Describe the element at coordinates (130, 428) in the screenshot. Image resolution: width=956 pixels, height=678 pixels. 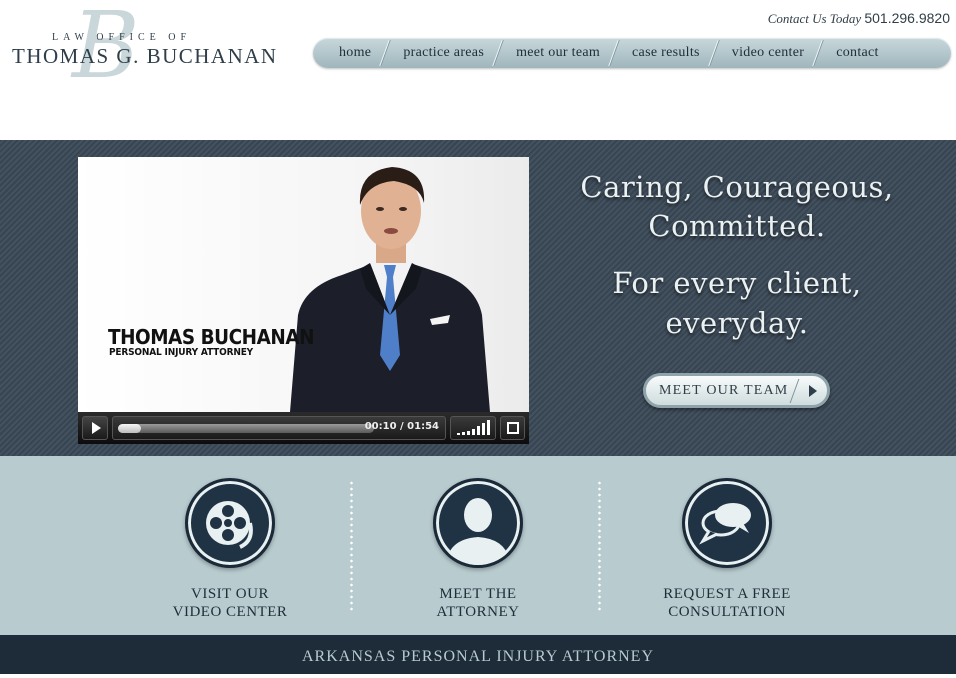
I see `progress-fill` at that location.